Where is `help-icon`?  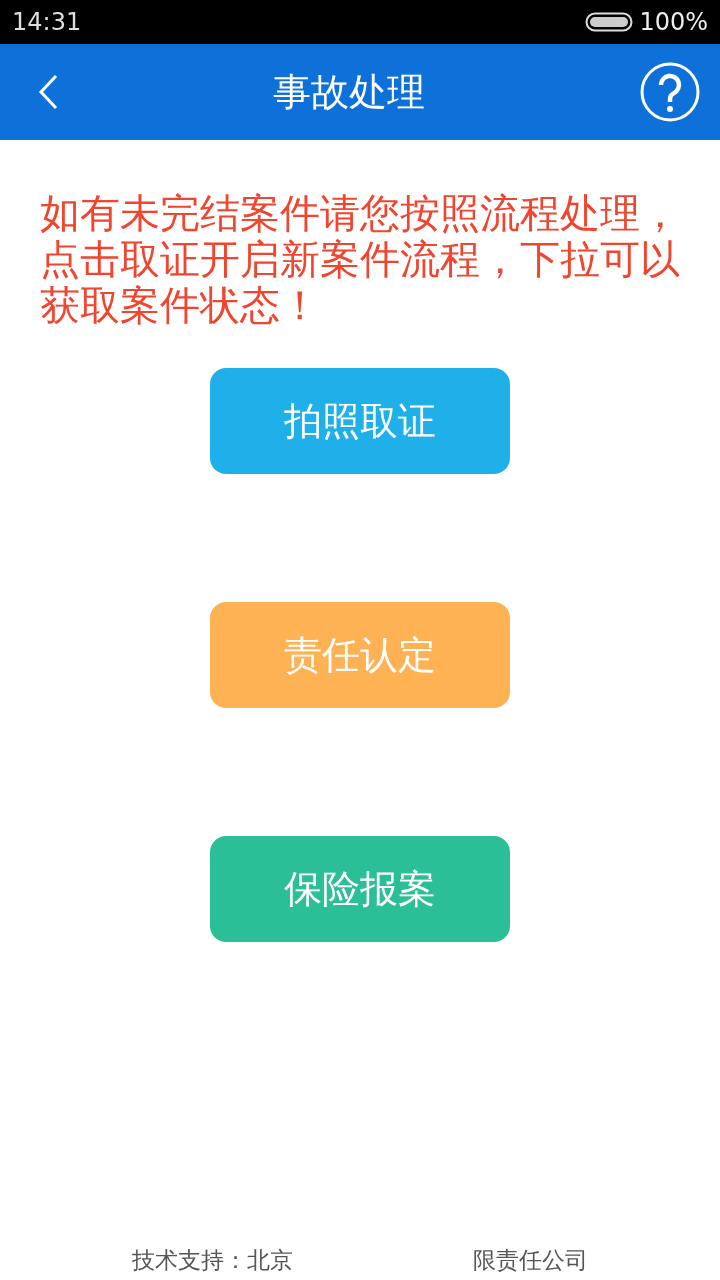
help-icon is located at coordinates (670, 92).